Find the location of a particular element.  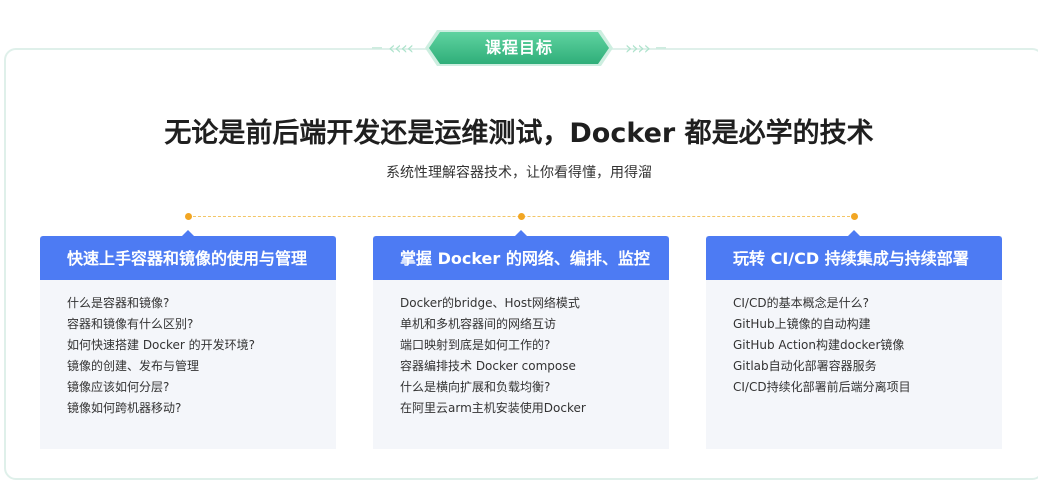

list-item: Docker的bridge、Host网络模式 is located at coordinates (490, 303).